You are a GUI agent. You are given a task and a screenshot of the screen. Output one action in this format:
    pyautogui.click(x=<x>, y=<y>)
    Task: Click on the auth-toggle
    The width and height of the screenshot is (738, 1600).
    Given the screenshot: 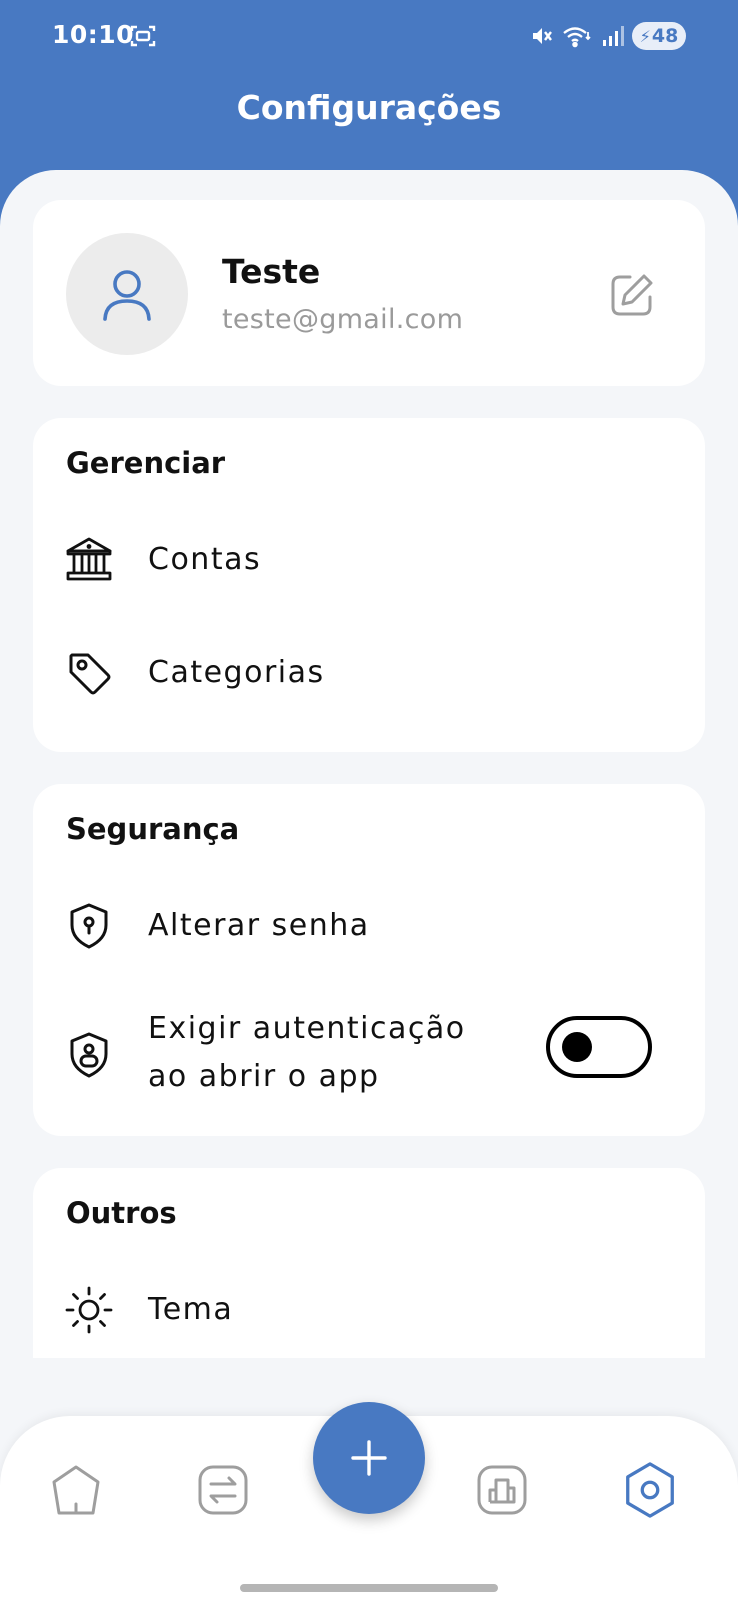 What is the action you would take?
    pyautogui.click(x=599, y=1047)
    